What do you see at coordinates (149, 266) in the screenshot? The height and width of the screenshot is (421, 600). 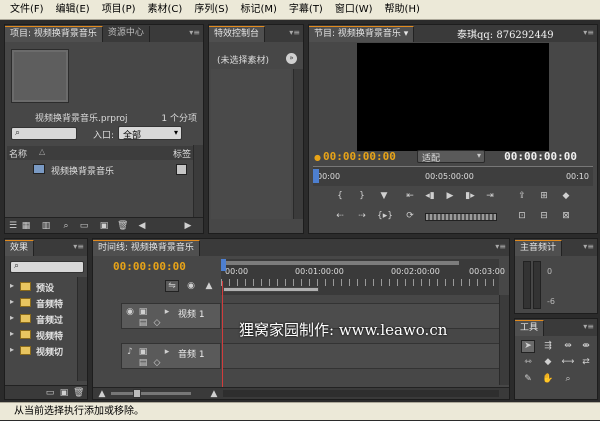 I see `timeline-timecode: 00:00:00:00` at bounding box center [149, 266].